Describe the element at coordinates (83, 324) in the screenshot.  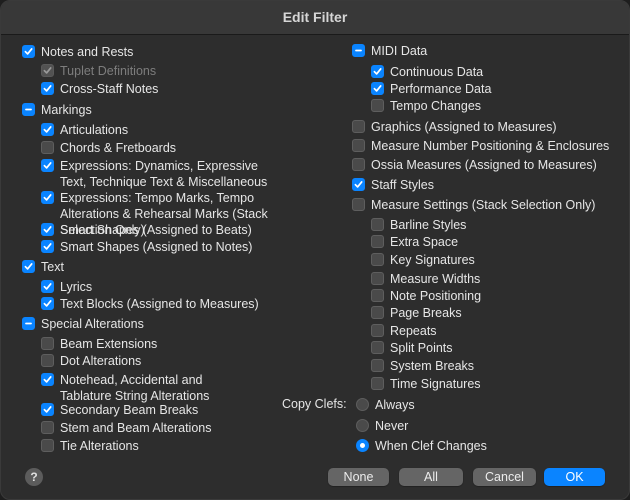
I see `filter-option-special-alterations: Special Alterations` at that location.